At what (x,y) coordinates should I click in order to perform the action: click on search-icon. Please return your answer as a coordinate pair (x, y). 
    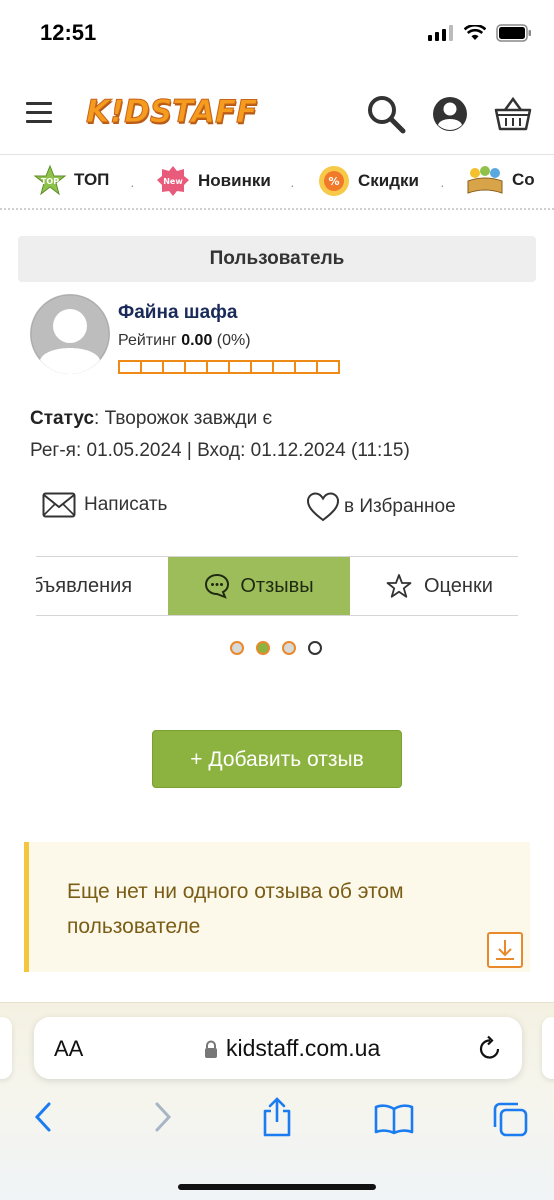
    Looking at the image, I should click on (386, 114).